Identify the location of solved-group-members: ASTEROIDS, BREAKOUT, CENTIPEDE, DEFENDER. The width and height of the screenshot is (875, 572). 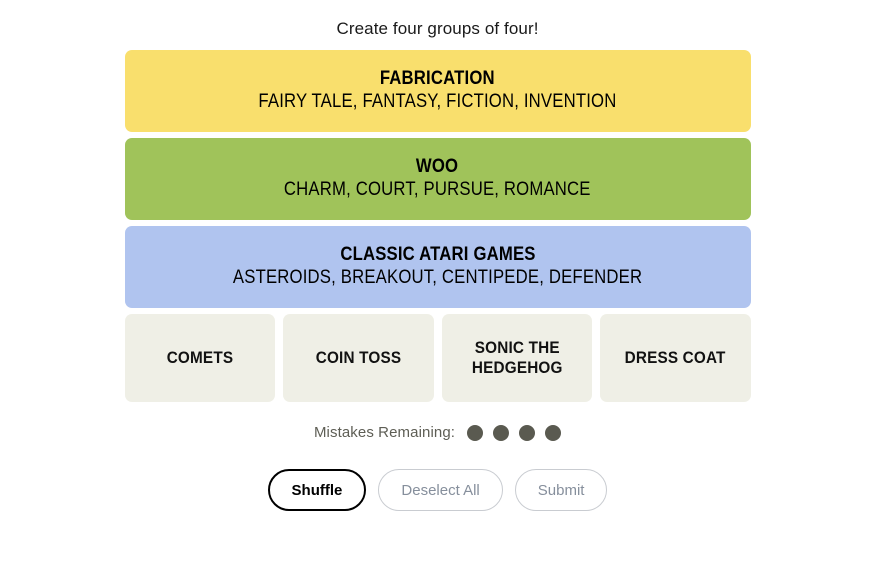
(437, 277).